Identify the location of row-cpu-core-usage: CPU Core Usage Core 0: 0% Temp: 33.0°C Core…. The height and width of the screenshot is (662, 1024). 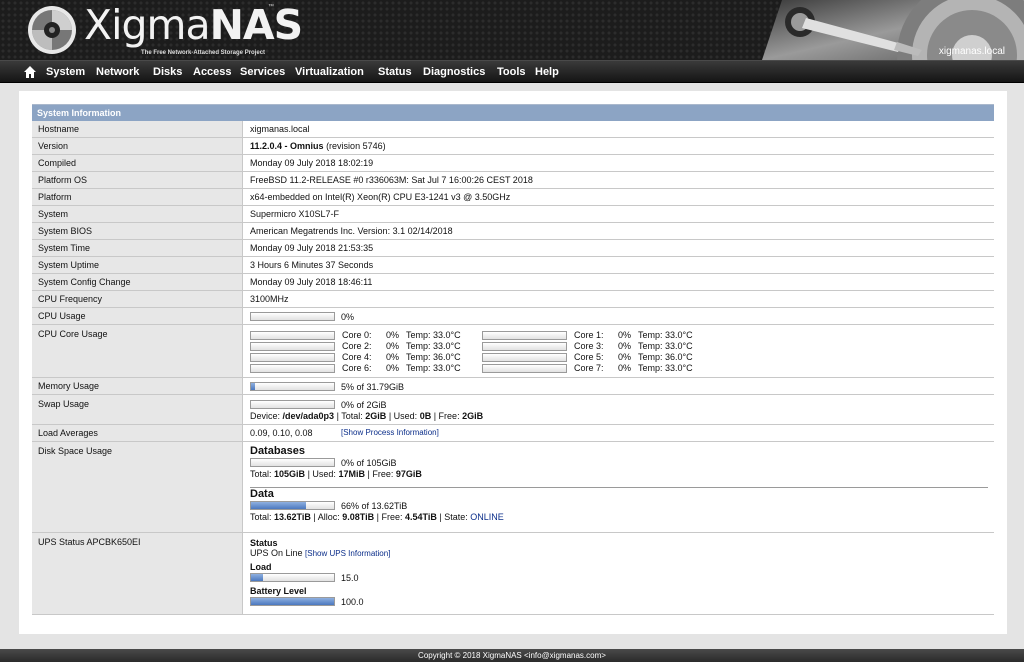
(513, 351).